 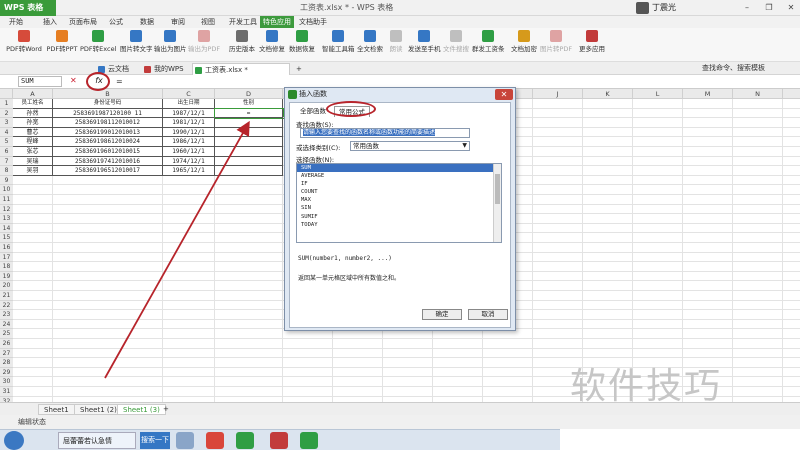 What do you see at coordinates (396, 45) in the screenshot?
I see `read-aloud-button: 朗读` at bounding box center [396, 45].